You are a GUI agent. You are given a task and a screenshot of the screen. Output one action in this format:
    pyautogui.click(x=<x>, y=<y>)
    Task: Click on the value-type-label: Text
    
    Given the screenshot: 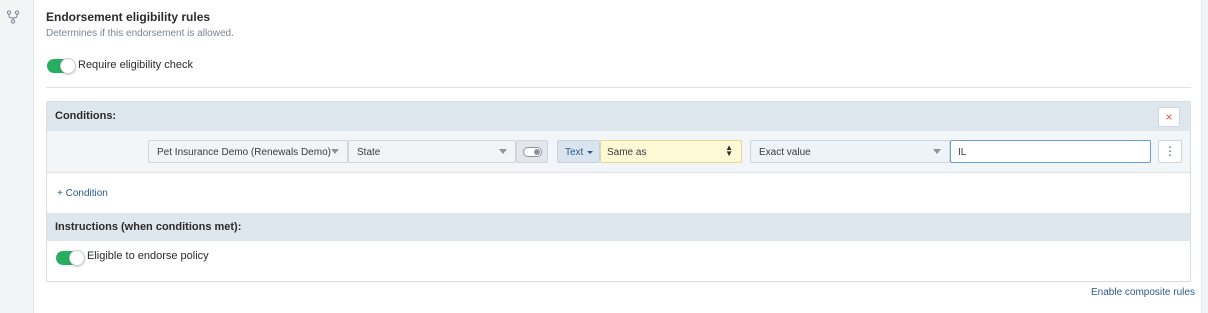 What is the action you would take?
    pyautogui.click(x=574, y=152)
    